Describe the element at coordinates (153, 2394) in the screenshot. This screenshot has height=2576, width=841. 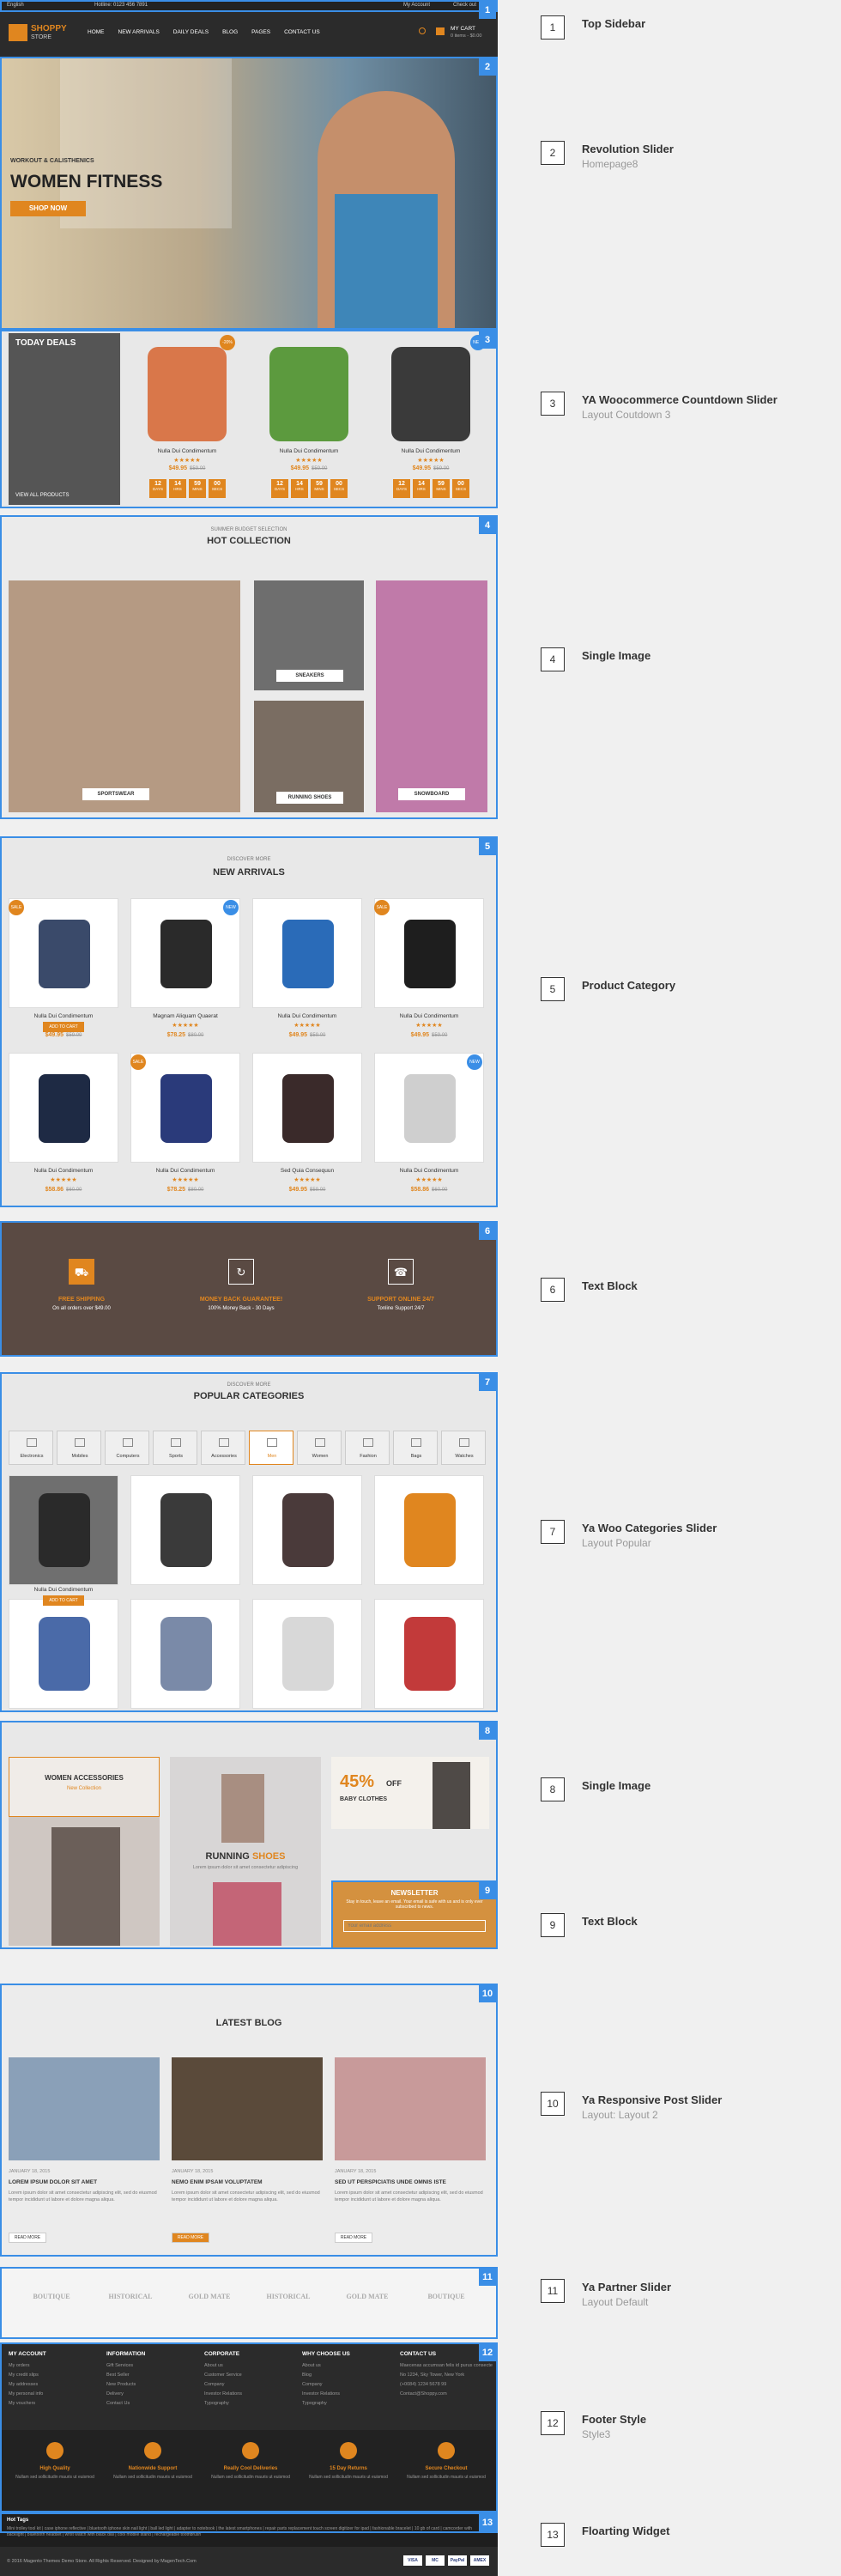
I see `footer-link: Delivery` at that location.